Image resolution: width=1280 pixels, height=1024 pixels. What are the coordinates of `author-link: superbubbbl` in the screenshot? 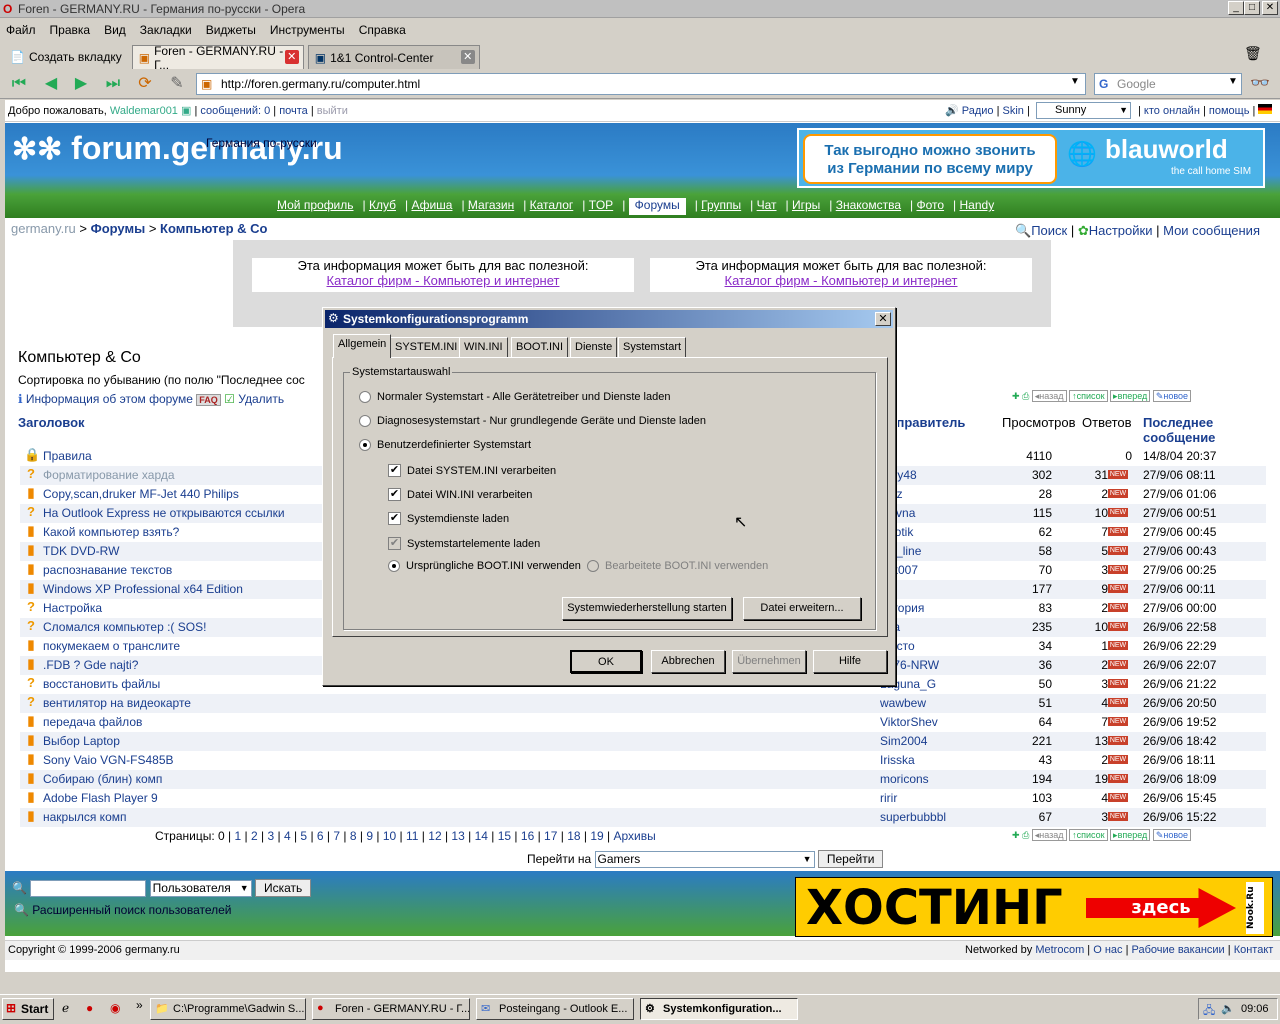 It's located at (913, 817).